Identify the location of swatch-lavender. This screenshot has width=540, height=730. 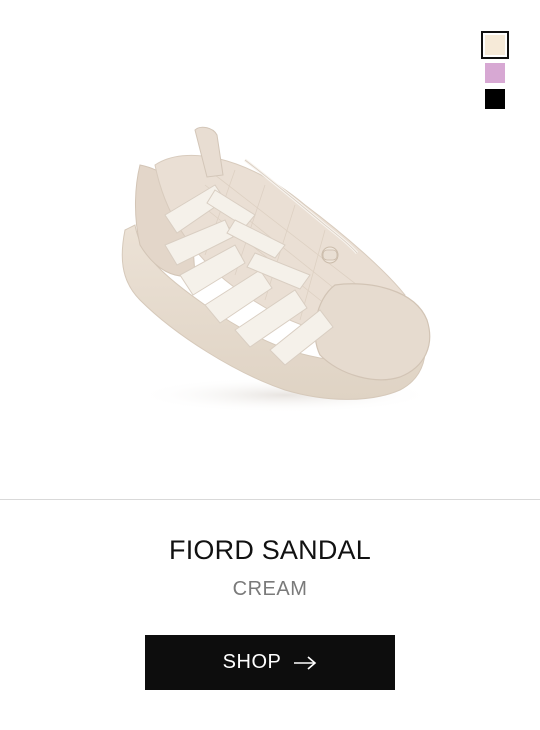
(495, 73).